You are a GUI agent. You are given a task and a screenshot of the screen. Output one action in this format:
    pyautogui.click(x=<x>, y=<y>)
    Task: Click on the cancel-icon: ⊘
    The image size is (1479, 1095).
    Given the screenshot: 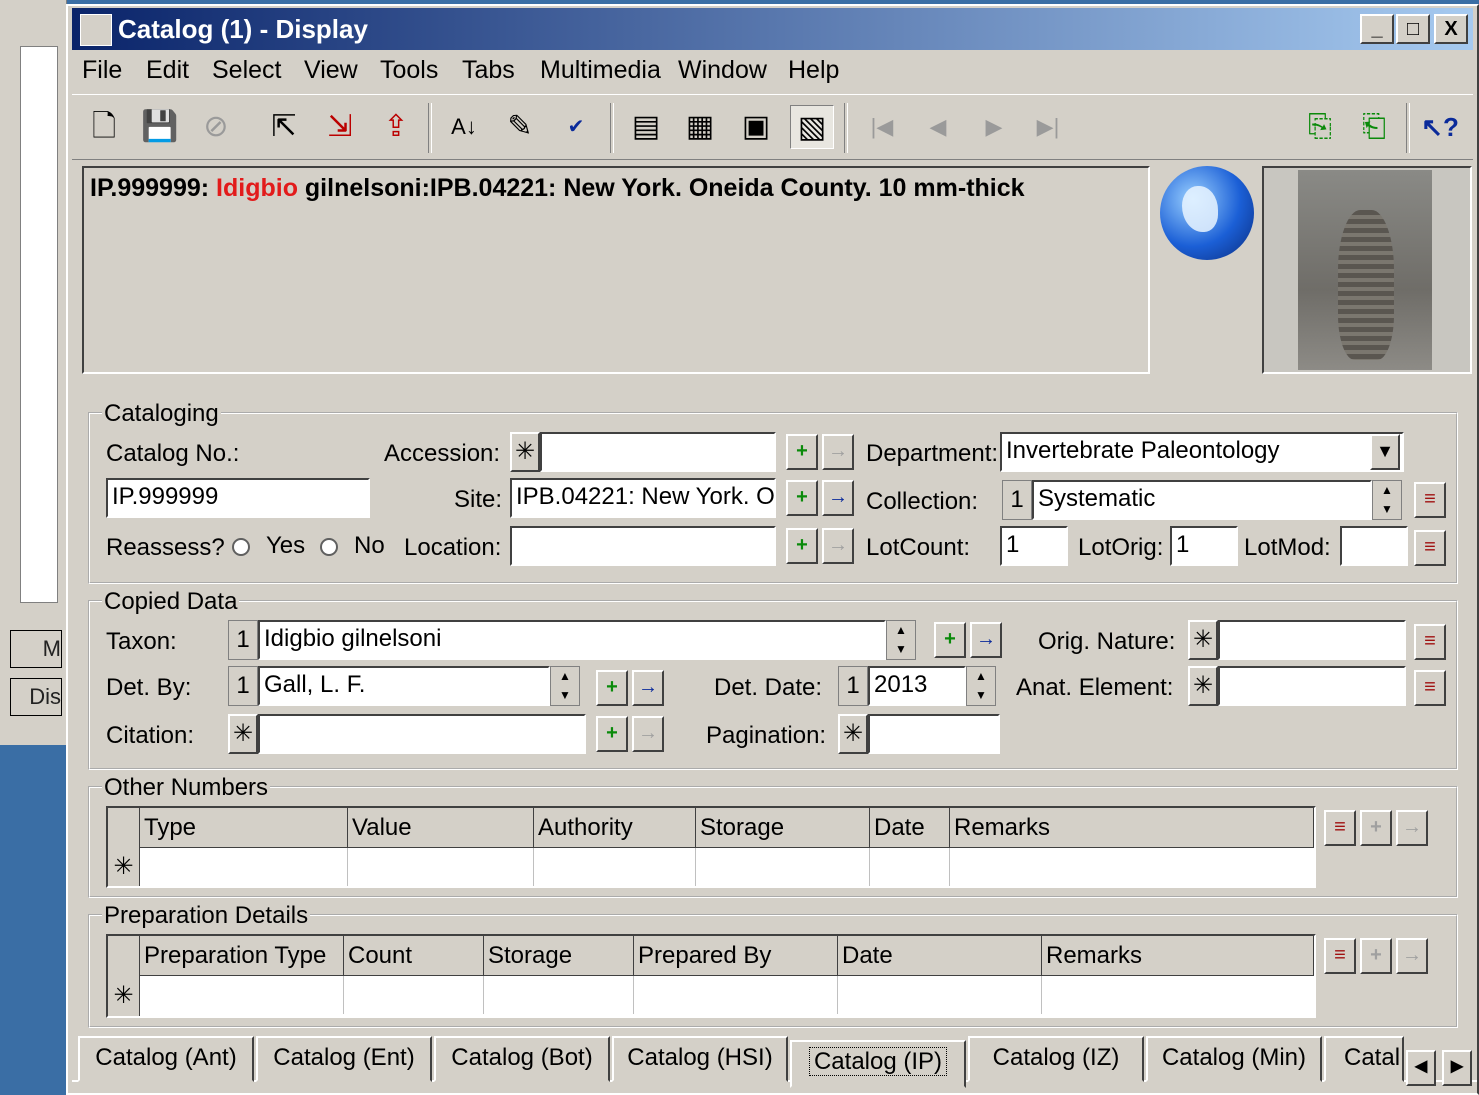 What is the action you would take?
    pyautogui.click(x=216, y=127)
    